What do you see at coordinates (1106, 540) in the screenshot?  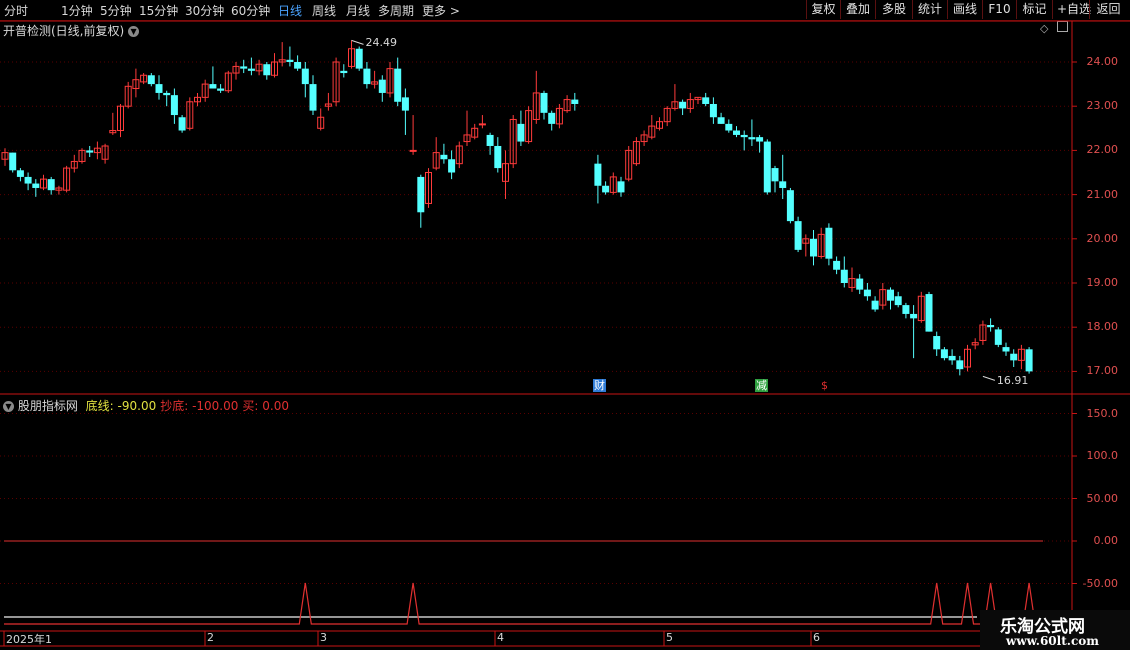 I see `indicator-tick-label: 0.00` at bounding box center [1106, 540].